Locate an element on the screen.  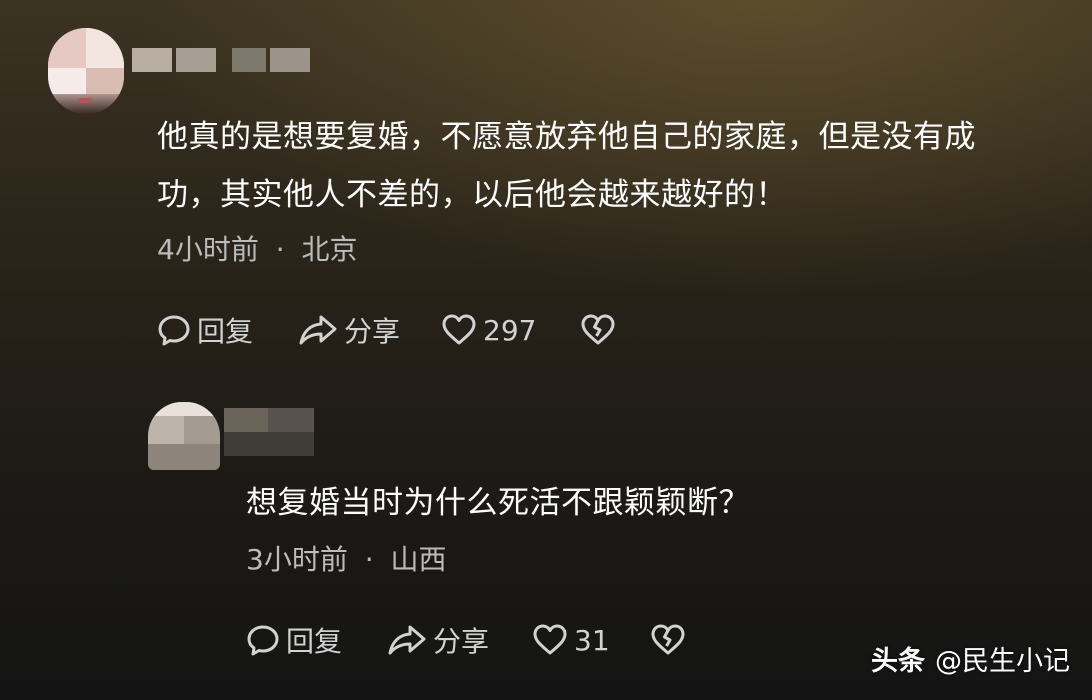
watermark: 头条 @民生小记 is located at coordinates (970, 662).